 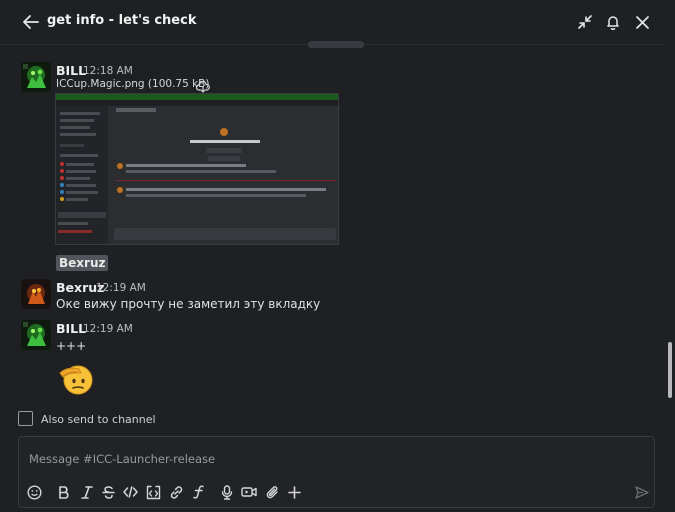 What do you see at coordinates (122, 459) in the screenshot?
I see `composer-placeholder: Message #ICC-Launcher-release` at bounding box center [122, 459].